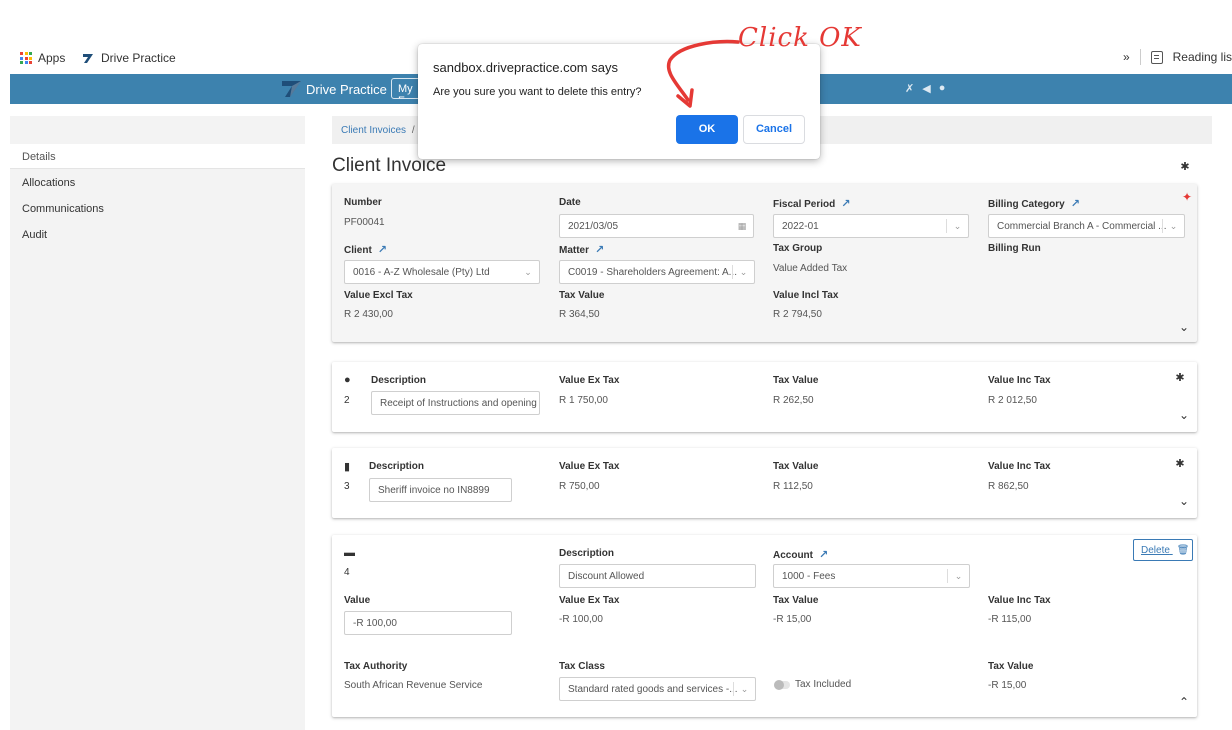  I want to click on sidebar-item-audit: Audit, so click(157, 234).